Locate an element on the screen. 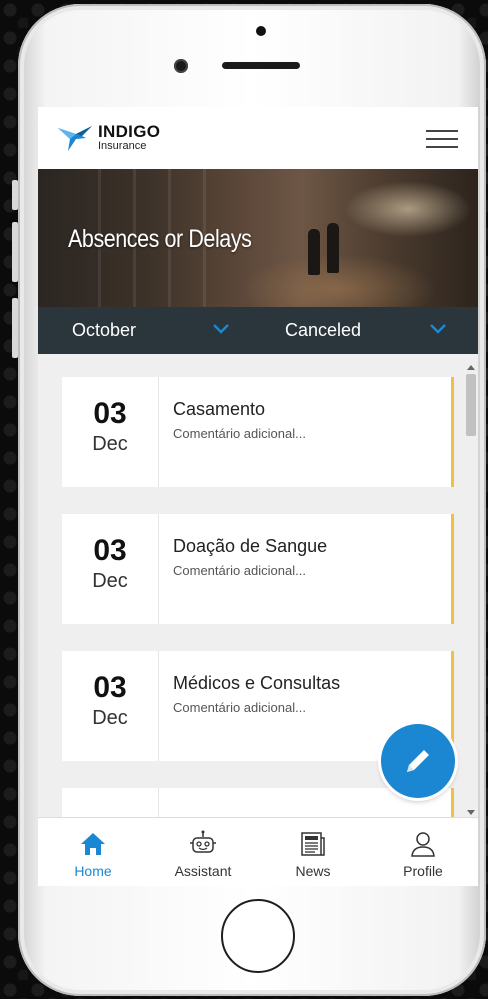  scrollbar-thumb is located at coordinates (471, 405).